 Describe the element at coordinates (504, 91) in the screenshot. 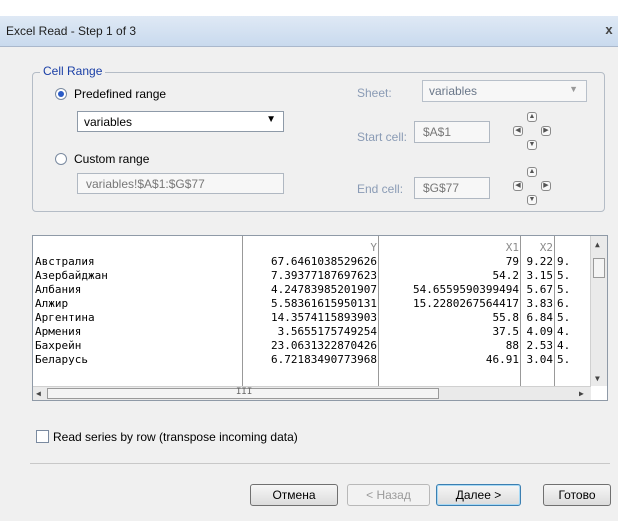

I see `sheet-combo: variables ▼` at that location.